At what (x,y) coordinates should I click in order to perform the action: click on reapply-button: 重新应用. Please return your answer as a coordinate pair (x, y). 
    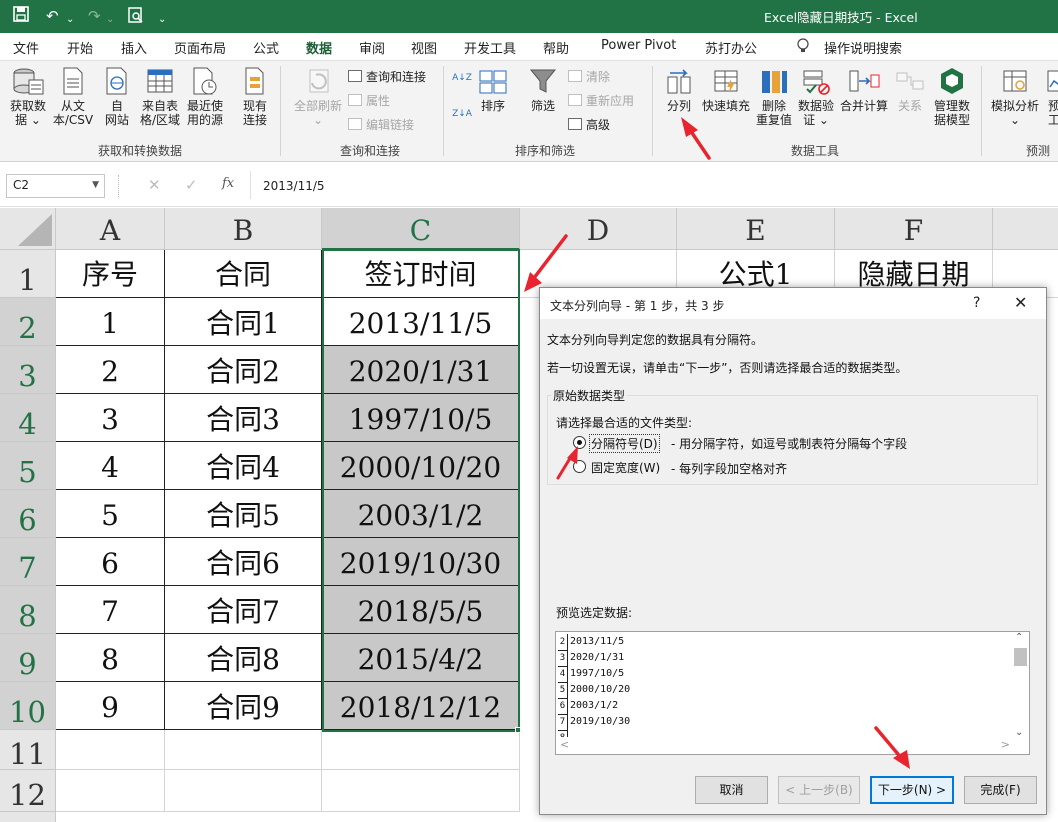
    Looking at the image, I should click on (601, 101).